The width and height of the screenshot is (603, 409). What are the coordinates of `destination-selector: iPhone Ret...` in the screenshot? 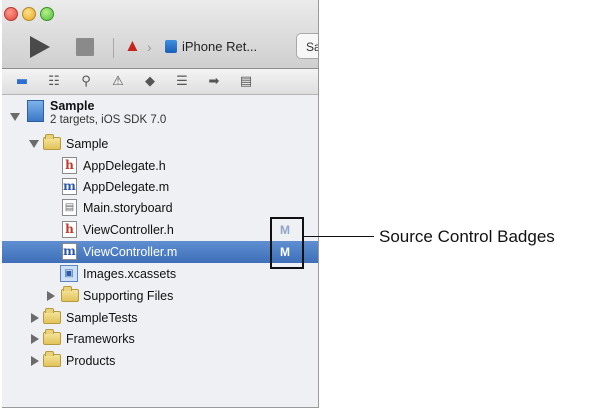 It's located at (219, 47).